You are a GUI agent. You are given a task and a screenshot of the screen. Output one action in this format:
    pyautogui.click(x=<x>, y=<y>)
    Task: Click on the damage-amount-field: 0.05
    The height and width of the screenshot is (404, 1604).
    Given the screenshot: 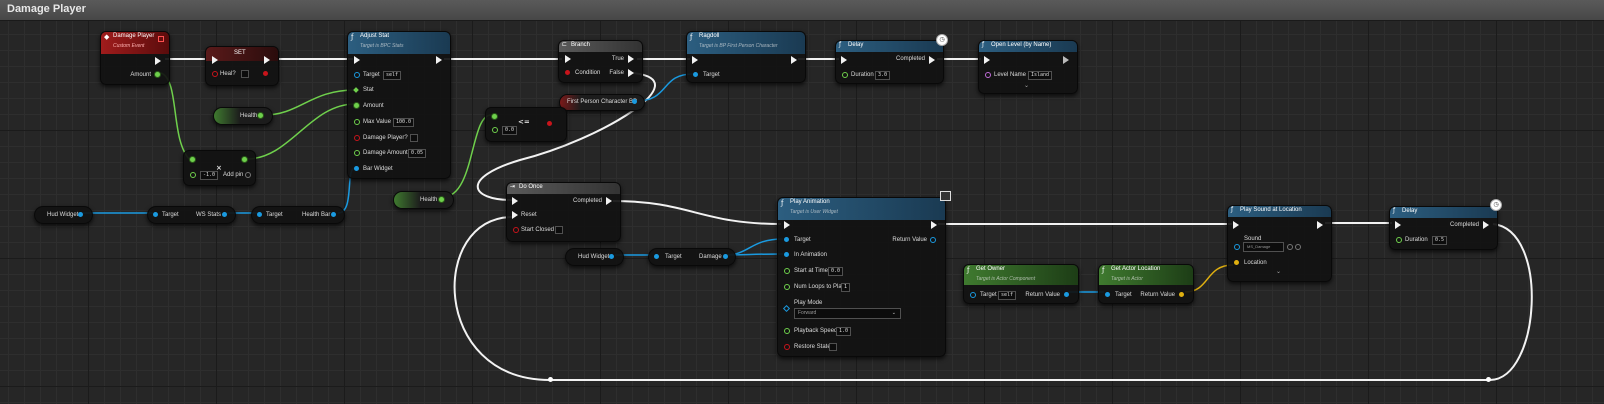 What is the action you would take?
    pyautogui.click(x=417, y=153)
    